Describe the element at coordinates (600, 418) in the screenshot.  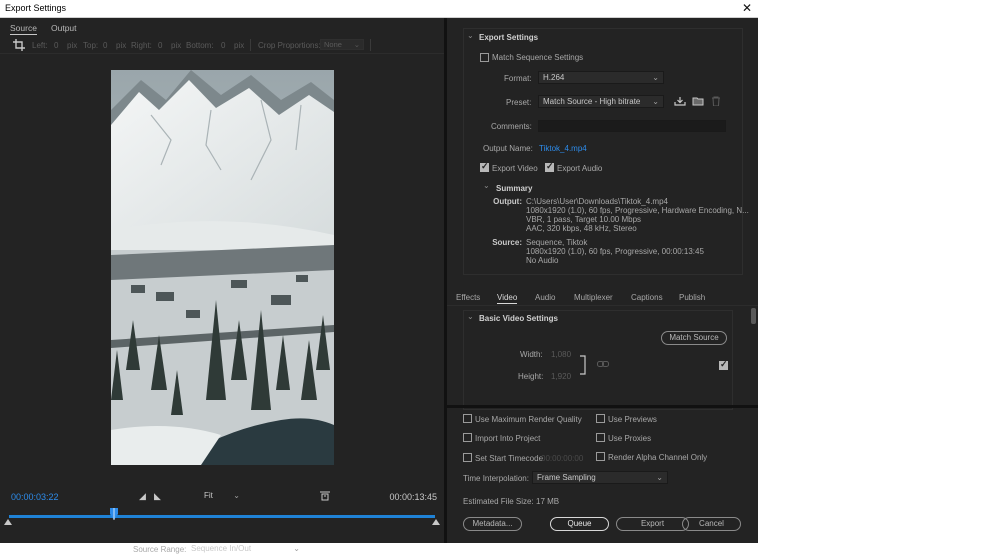
I see `use-previews-checkbox` at that location.